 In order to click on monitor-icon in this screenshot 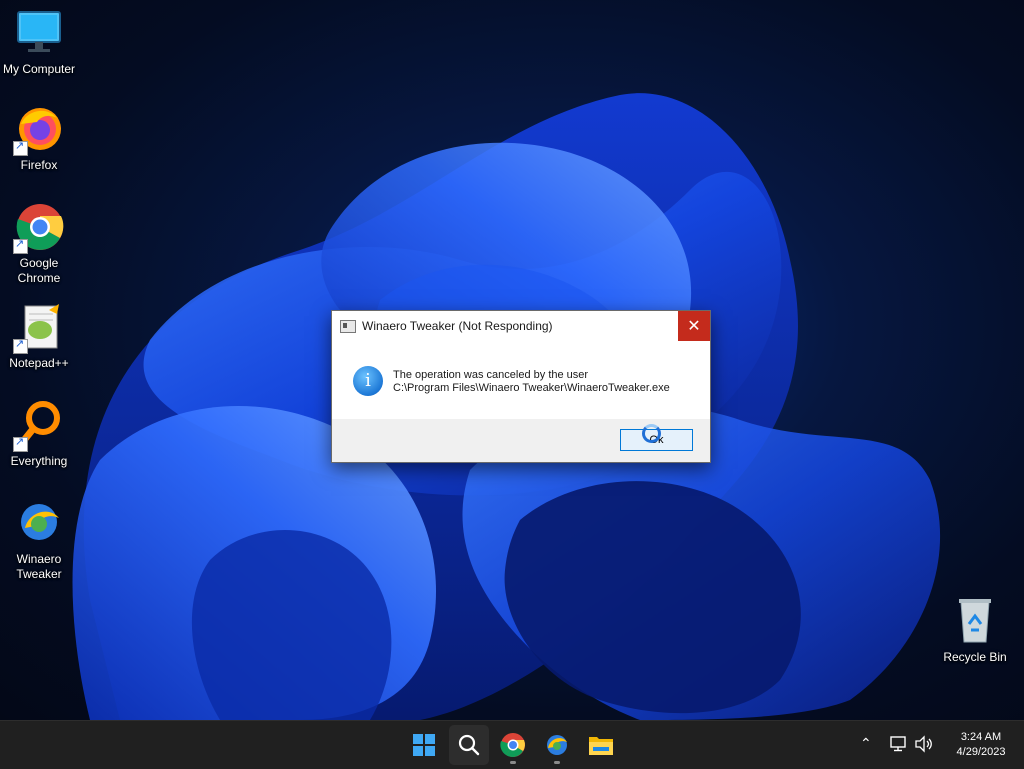, I will do `click(39, 34)`.